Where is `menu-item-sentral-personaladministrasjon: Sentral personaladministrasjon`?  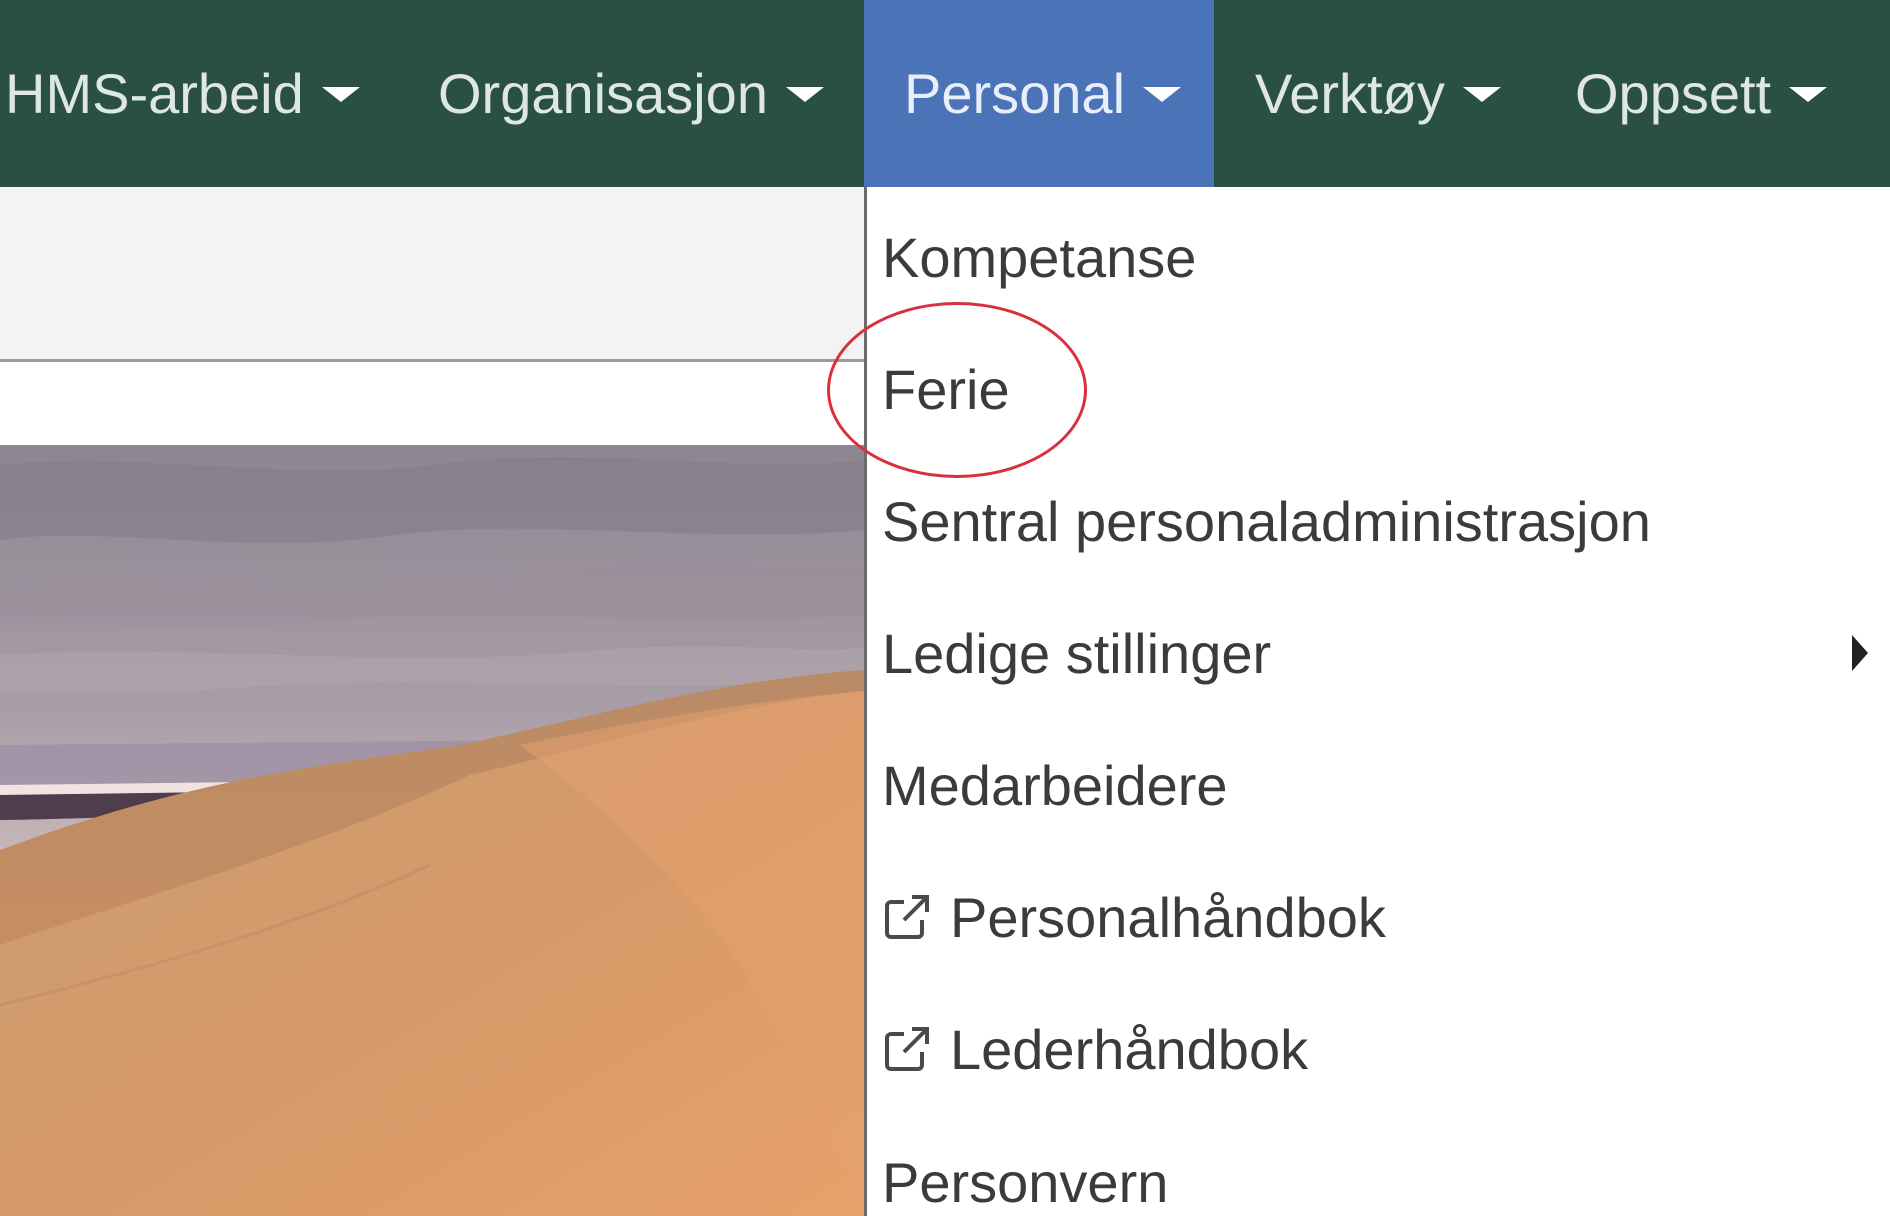
menu-item-sentral-personaladministrasjon: Sentral personaladministrasjon is located at coordinates (1386, 521).